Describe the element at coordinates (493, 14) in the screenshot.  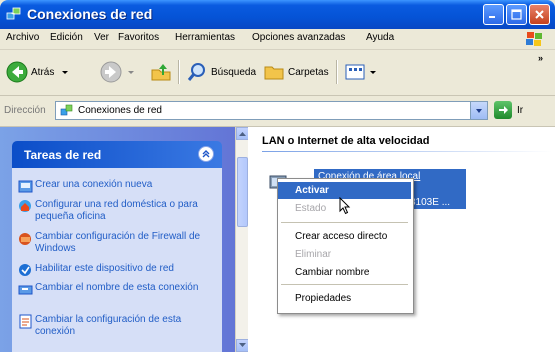
I see `minimize-button` at that location.